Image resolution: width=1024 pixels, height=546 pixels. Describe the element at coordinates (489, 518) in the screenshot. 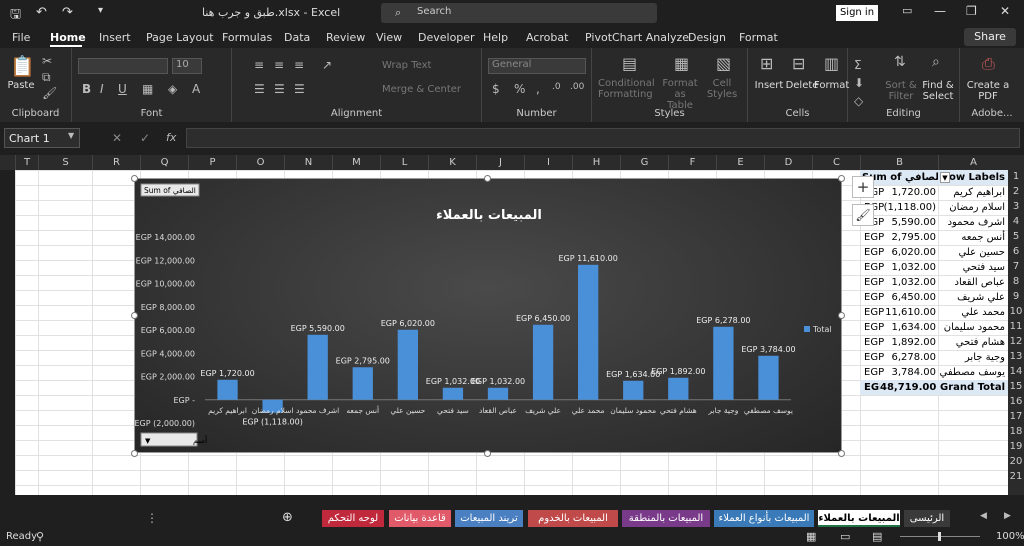

I see `sheet-tab: تريند المبيعات` at that location.